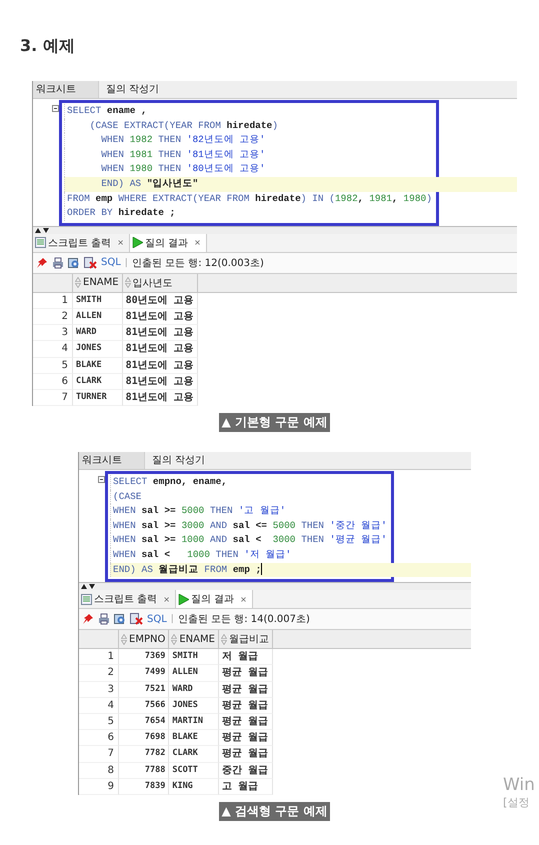 The height and width of the screenshot is (845, 539). Describe the element at coordinates (248, 526) in the screenshot. I see `code-line: WHEN sal >= 3000 AND sal <= 5000 THEN '중간 월급'` at that location.